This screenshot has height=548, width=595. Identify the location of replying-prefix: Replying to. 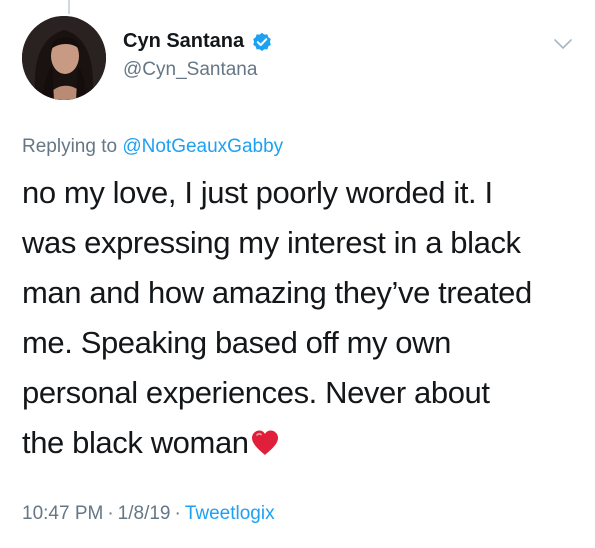
(70, 146).